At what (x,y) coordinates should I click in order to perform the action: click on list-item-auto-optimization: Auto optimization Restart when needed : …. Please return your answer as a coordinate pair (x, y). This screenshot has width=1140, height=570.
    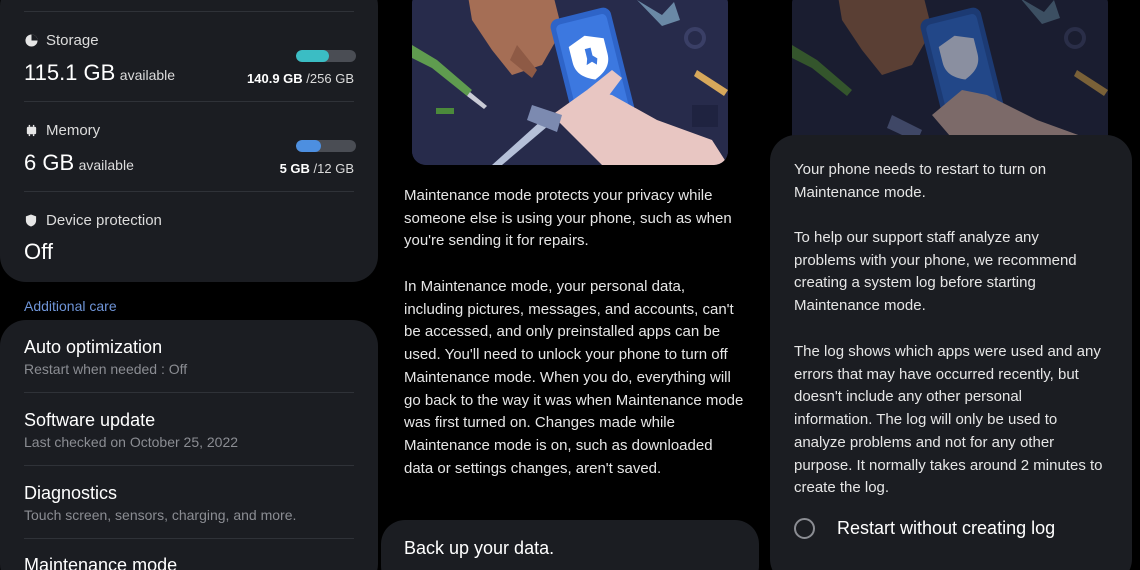
    Looking at the image, I should click on (189, 357).